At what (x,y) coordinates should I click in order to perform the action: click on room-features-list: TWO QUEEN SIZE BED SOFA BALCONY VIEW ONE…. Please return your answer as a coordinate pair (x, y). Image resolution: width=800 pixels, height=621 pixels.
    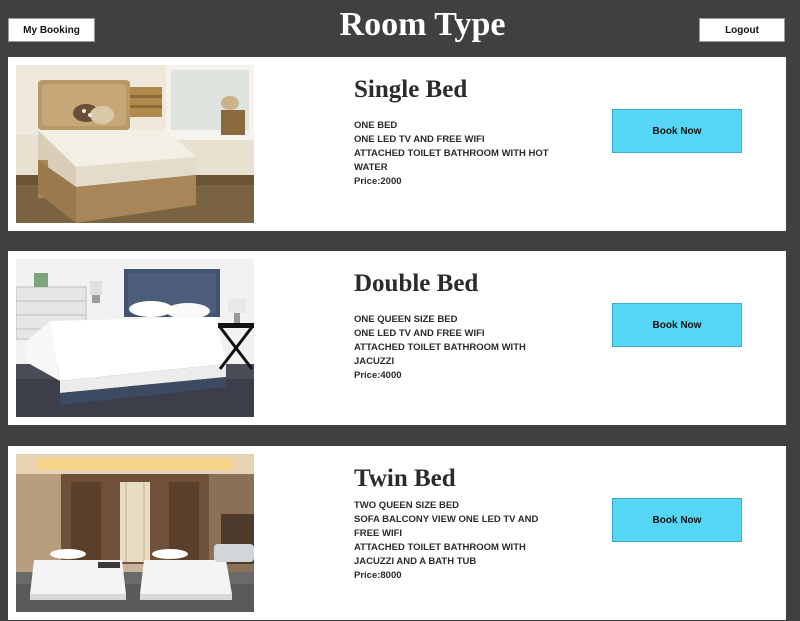
    Looking at the image, I should click on (456, 541).